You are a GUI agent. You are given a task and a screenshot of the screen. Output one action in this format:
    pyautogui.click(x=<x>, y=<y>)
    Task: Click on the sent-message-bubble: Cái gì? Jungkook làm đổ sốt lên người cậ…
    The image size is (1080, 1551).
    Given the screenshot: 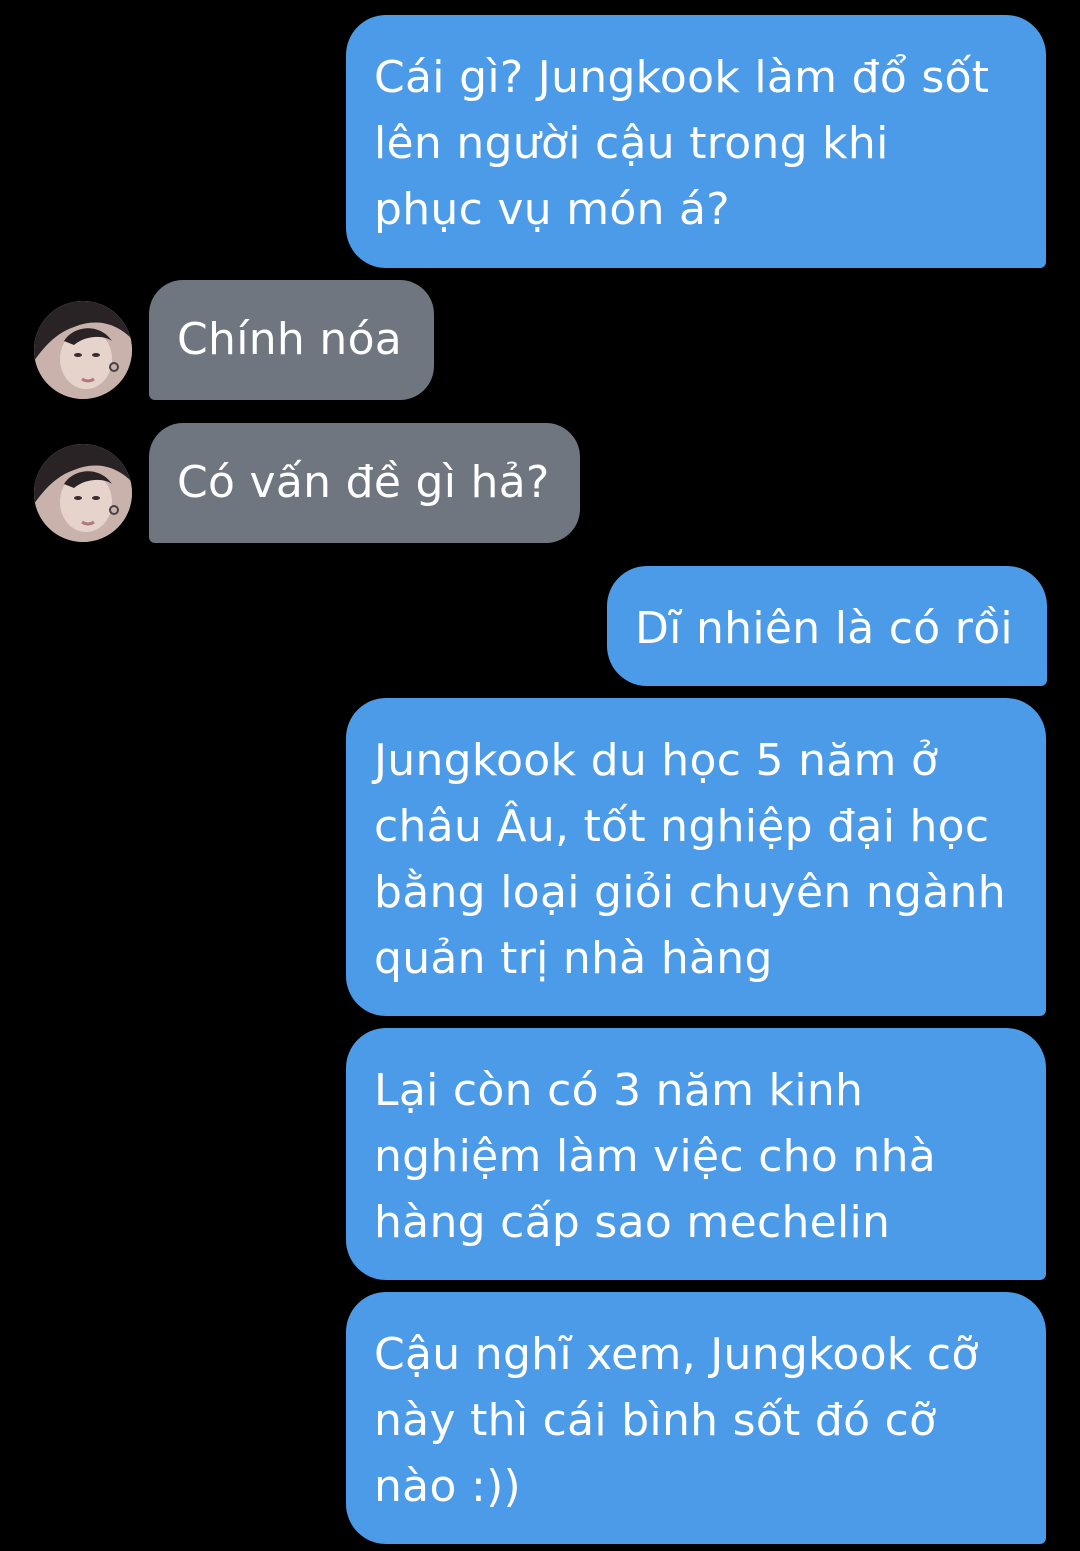 What is the action you would take?
    pyautogui.click(x=696, y=141)
    